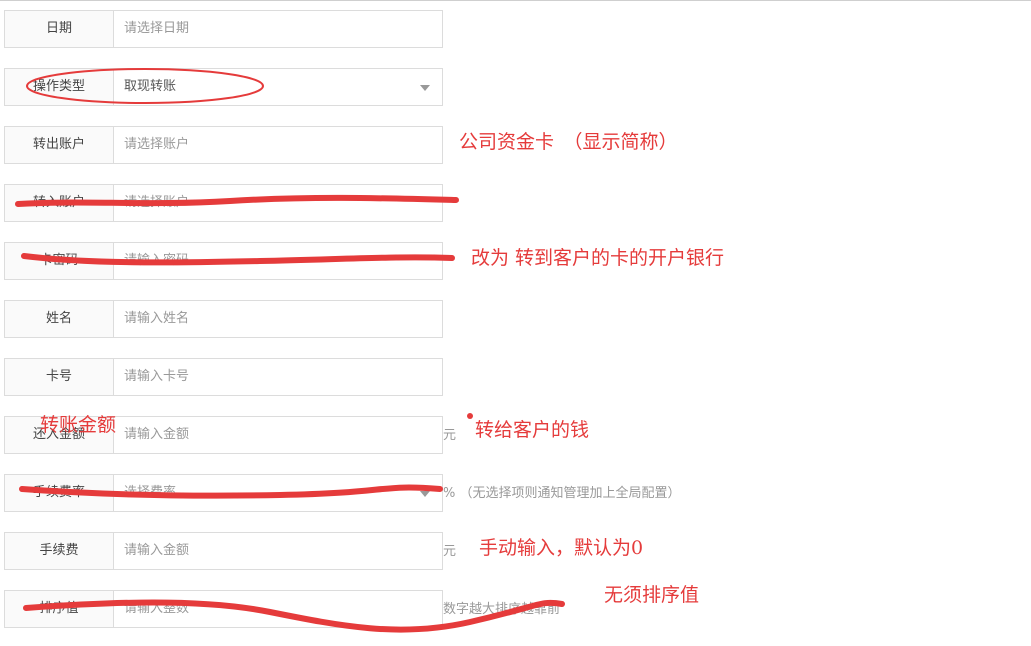  What do you see at coordinates (598, 258) in the screenshot?
I see `annotation-card-password: 改为 转到客户的卡的开户银行` at bounding box center [598, 258].